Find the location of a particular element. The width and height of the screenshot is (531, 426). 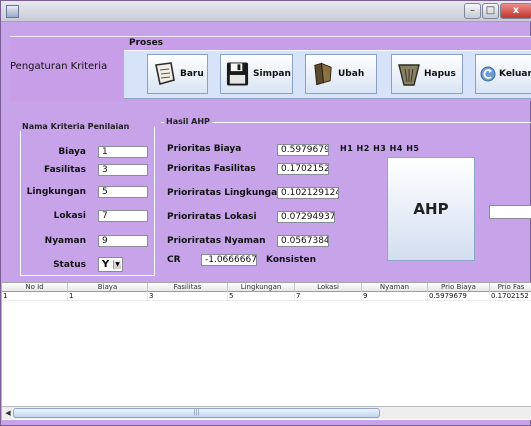

maximize-button: □ is located at coordinates (490, 11).